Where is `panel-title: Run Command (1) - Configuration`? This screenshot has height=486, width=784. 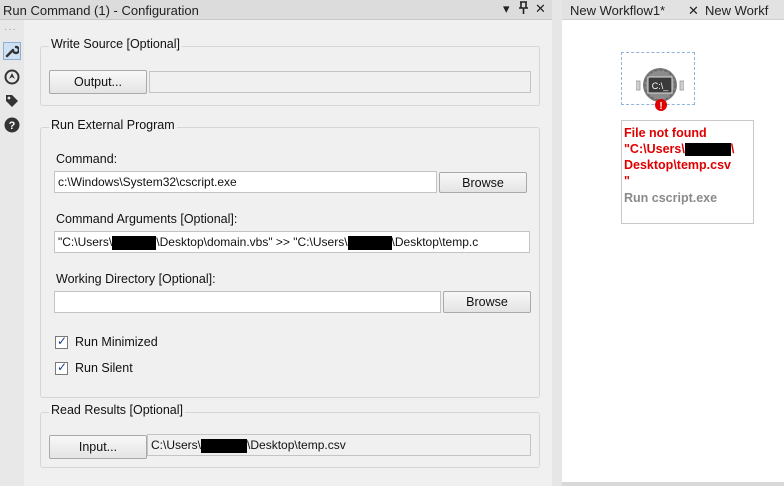 panel-title: Run Command (1) - Configuration is located at coordinates (101, 10).